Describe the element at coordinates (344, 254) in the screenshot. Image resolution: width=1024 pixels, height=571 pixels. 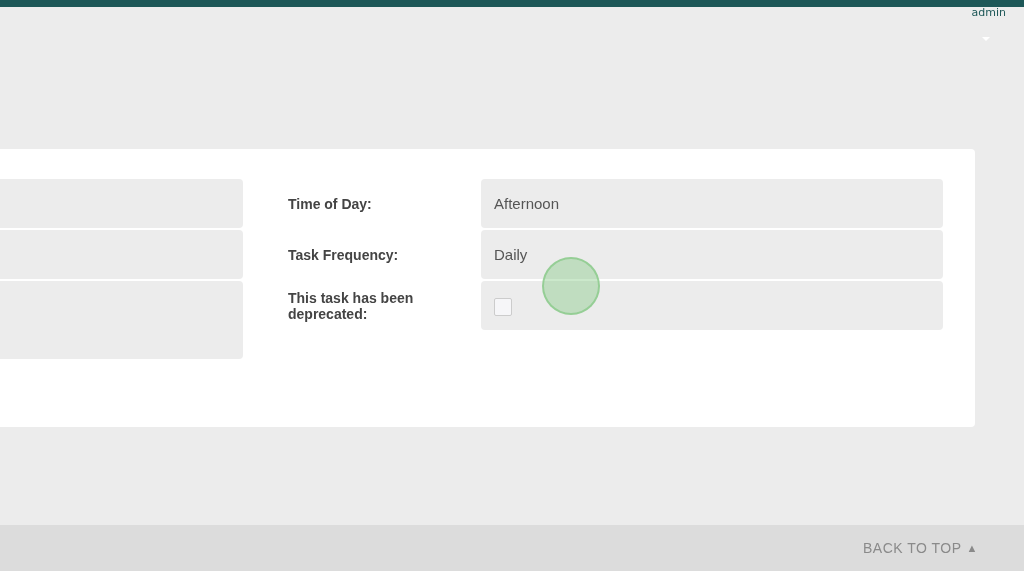
I see `field-label: Task Frequency:` at that location.